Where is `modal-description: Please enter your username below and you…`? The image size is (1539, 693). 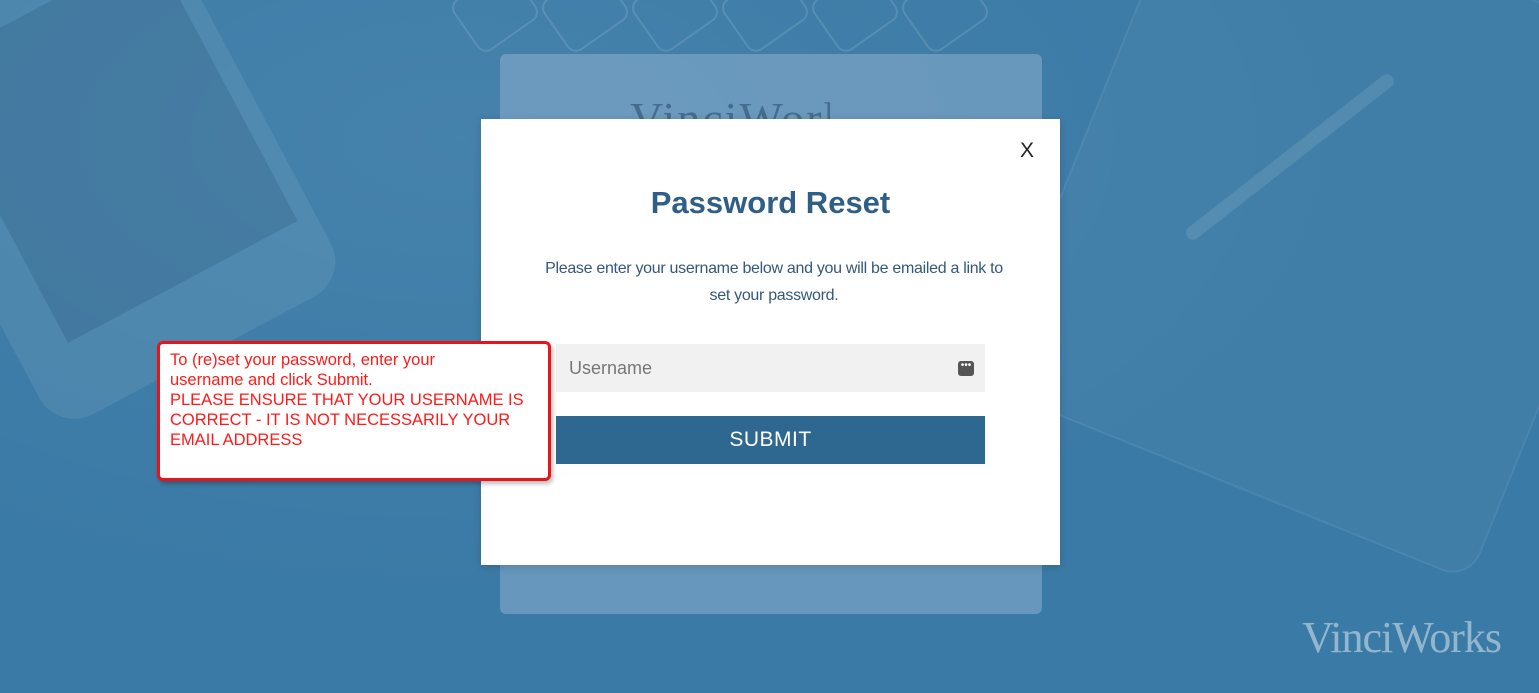
modal-description: Please enter your username below and you… is located at coordinates (774, 282).